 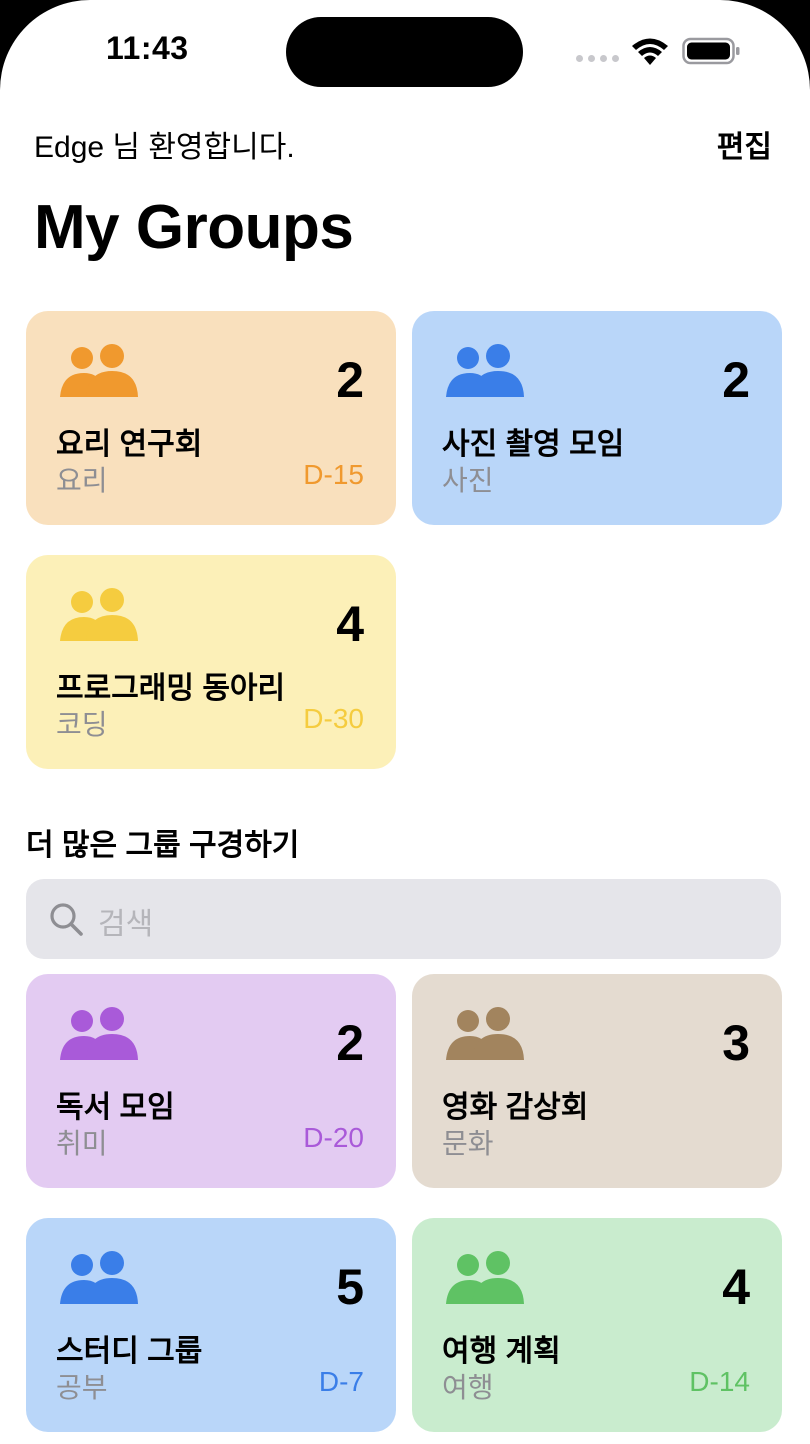 What do you see at coordinates (82, 1143) in the screenshot?
I see `group-category: 취미` at bounding box center [82, 1143].